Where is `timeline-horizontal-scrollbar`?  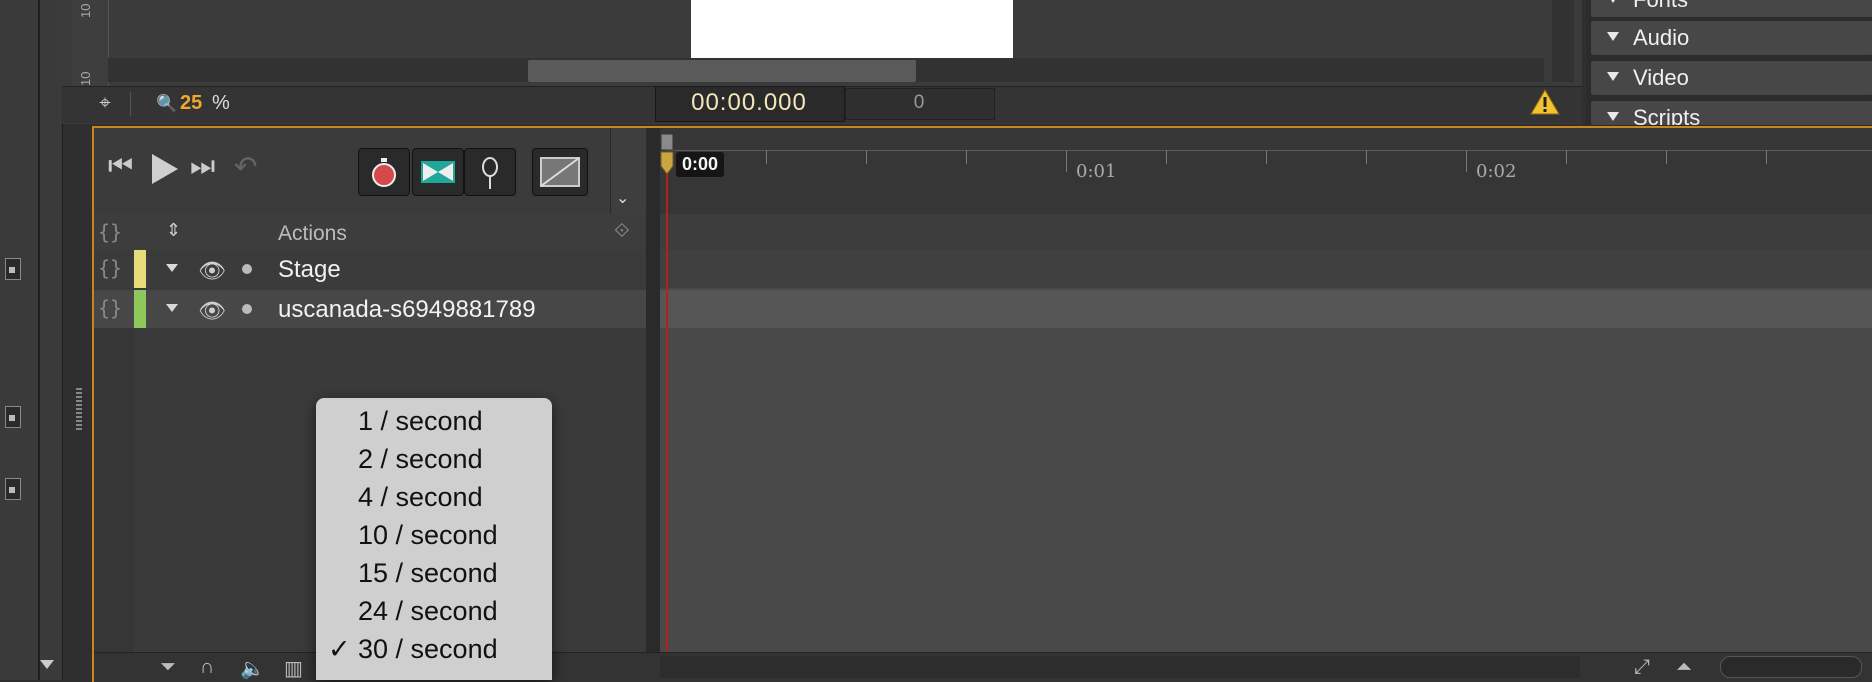
timeline-horizontal-scrollbar is located at coordinates (1120, 667).